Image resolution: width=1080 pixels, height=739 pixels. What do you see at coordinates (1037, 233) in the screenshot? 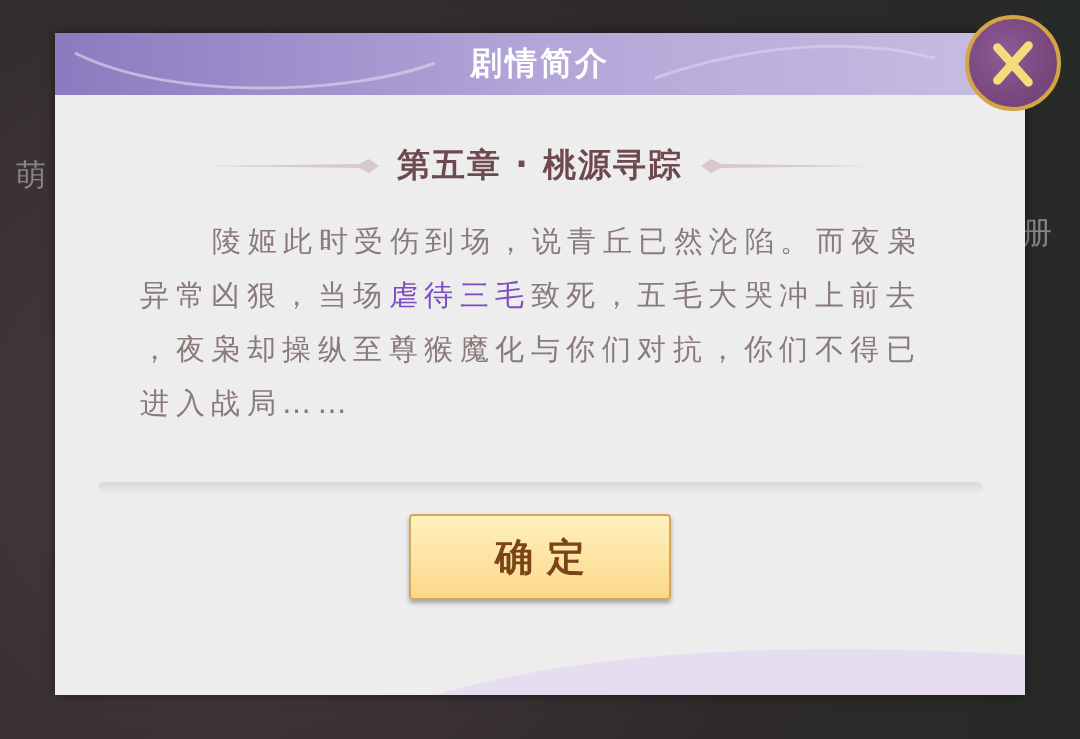
I see `background-label: 册` at bounding box center [1037, 233].